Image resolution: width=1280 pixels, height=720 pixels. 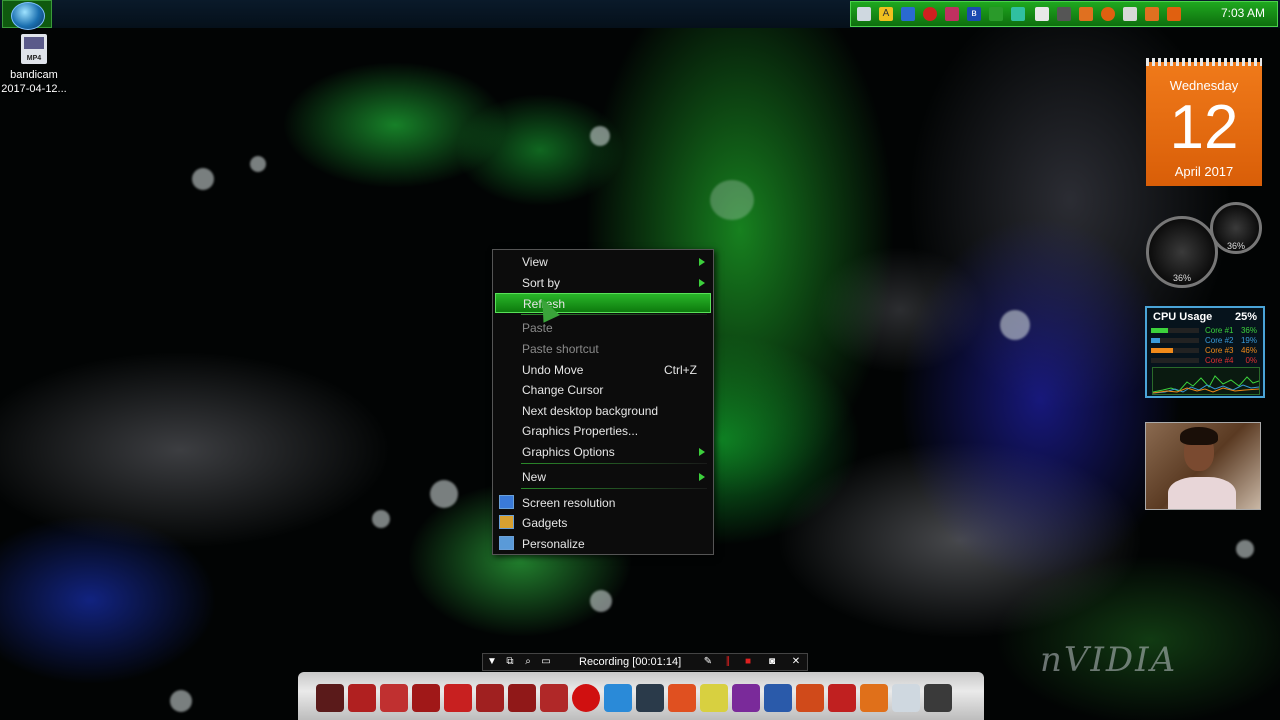 I want to click on menu-item-next-desktop-background: Next desktop background, so click(x=603, y=411).